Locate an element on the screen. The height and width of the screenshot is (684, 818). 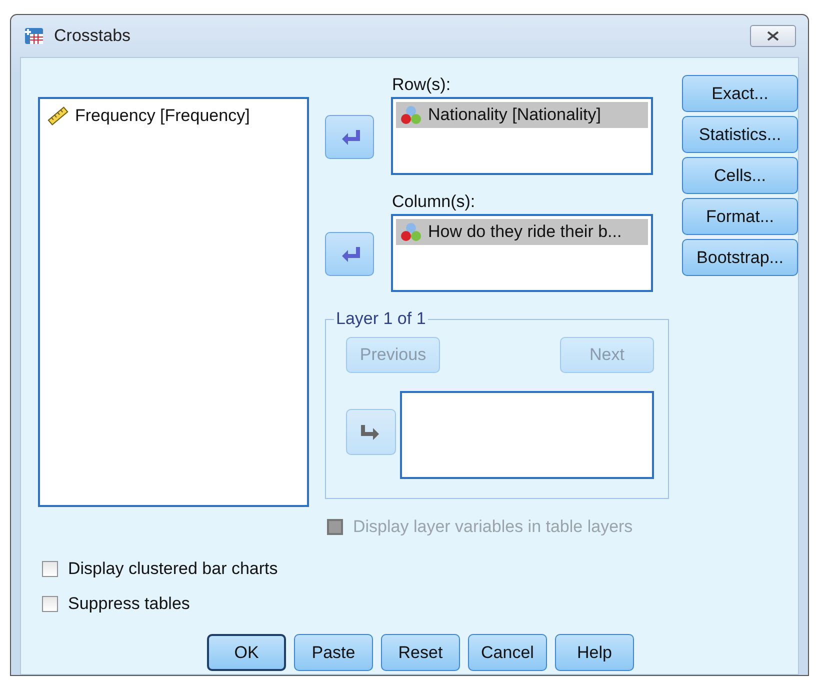
dialog-button: Paste is located at coordinates (333, 652).